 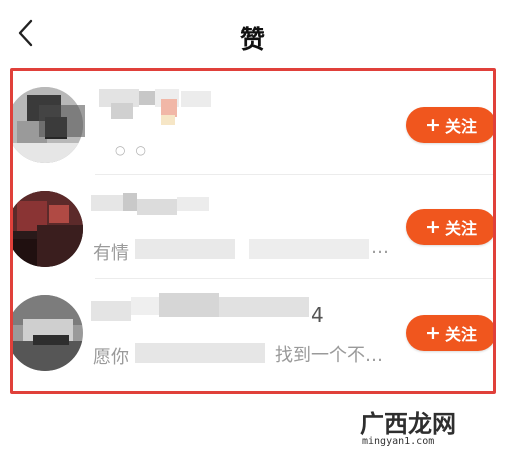 What do you see at coordinates (111, 253) in the screenshot?
I see `comment-preview-prefix: 有情` at bounding box center [111, 253].